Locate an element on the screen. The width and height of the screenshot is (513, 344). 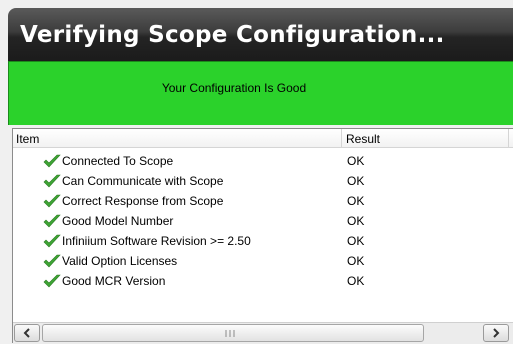
scroll-left-button is located at coordinates (27, 333).